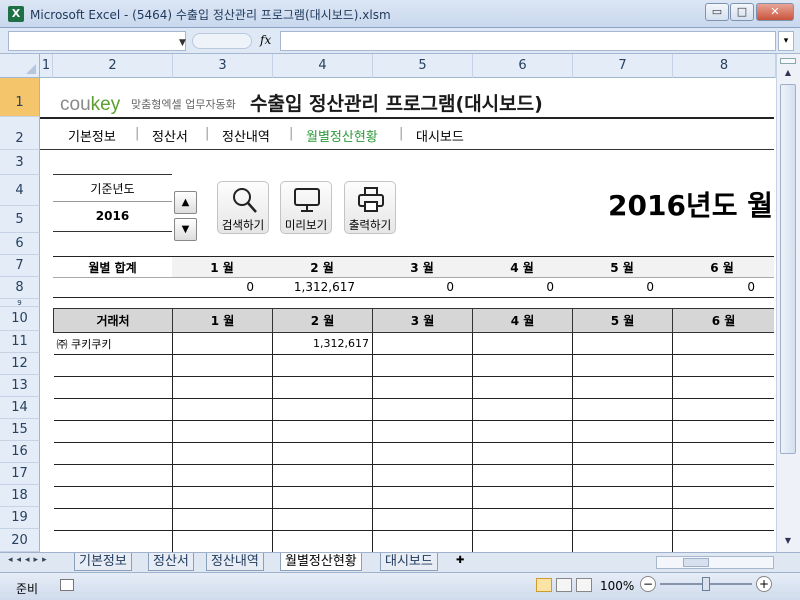 The width and height of the screenshot is (800, 600). I want to click on row-header: 6, so click(20, 244).